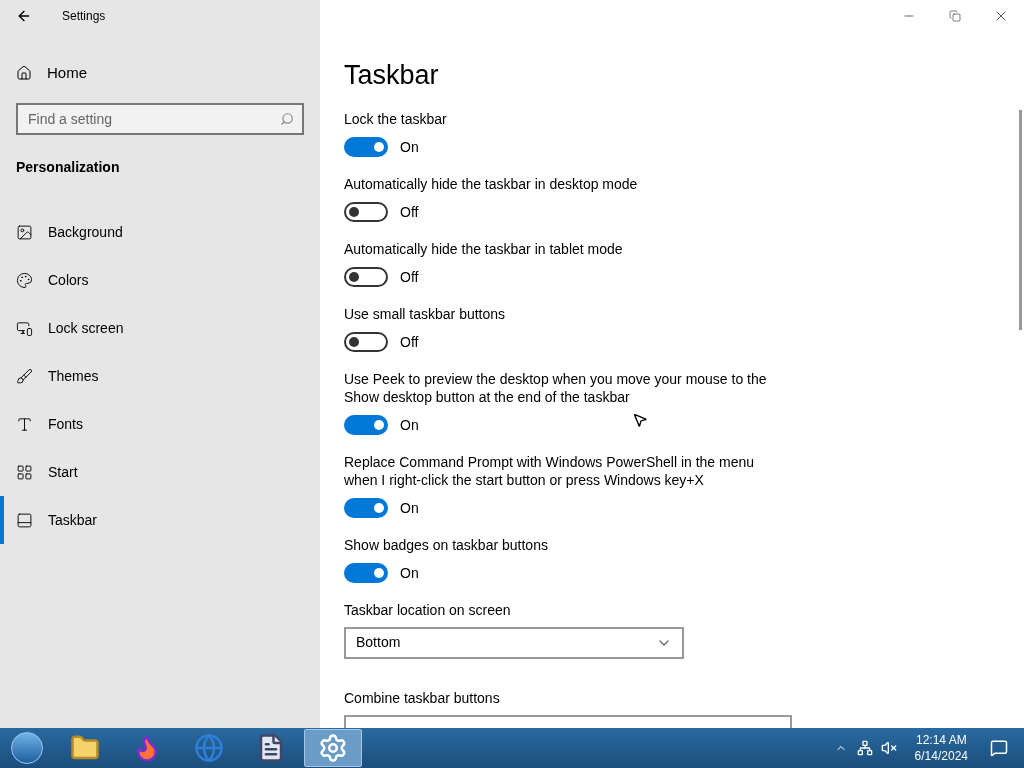 The image size is (1024, 768). What do you see at coordinates (484, 248) in the screenshot?
I see `setting-label: Automatically hide the taskbar in tablet mode` at bounding box center [484, 248].